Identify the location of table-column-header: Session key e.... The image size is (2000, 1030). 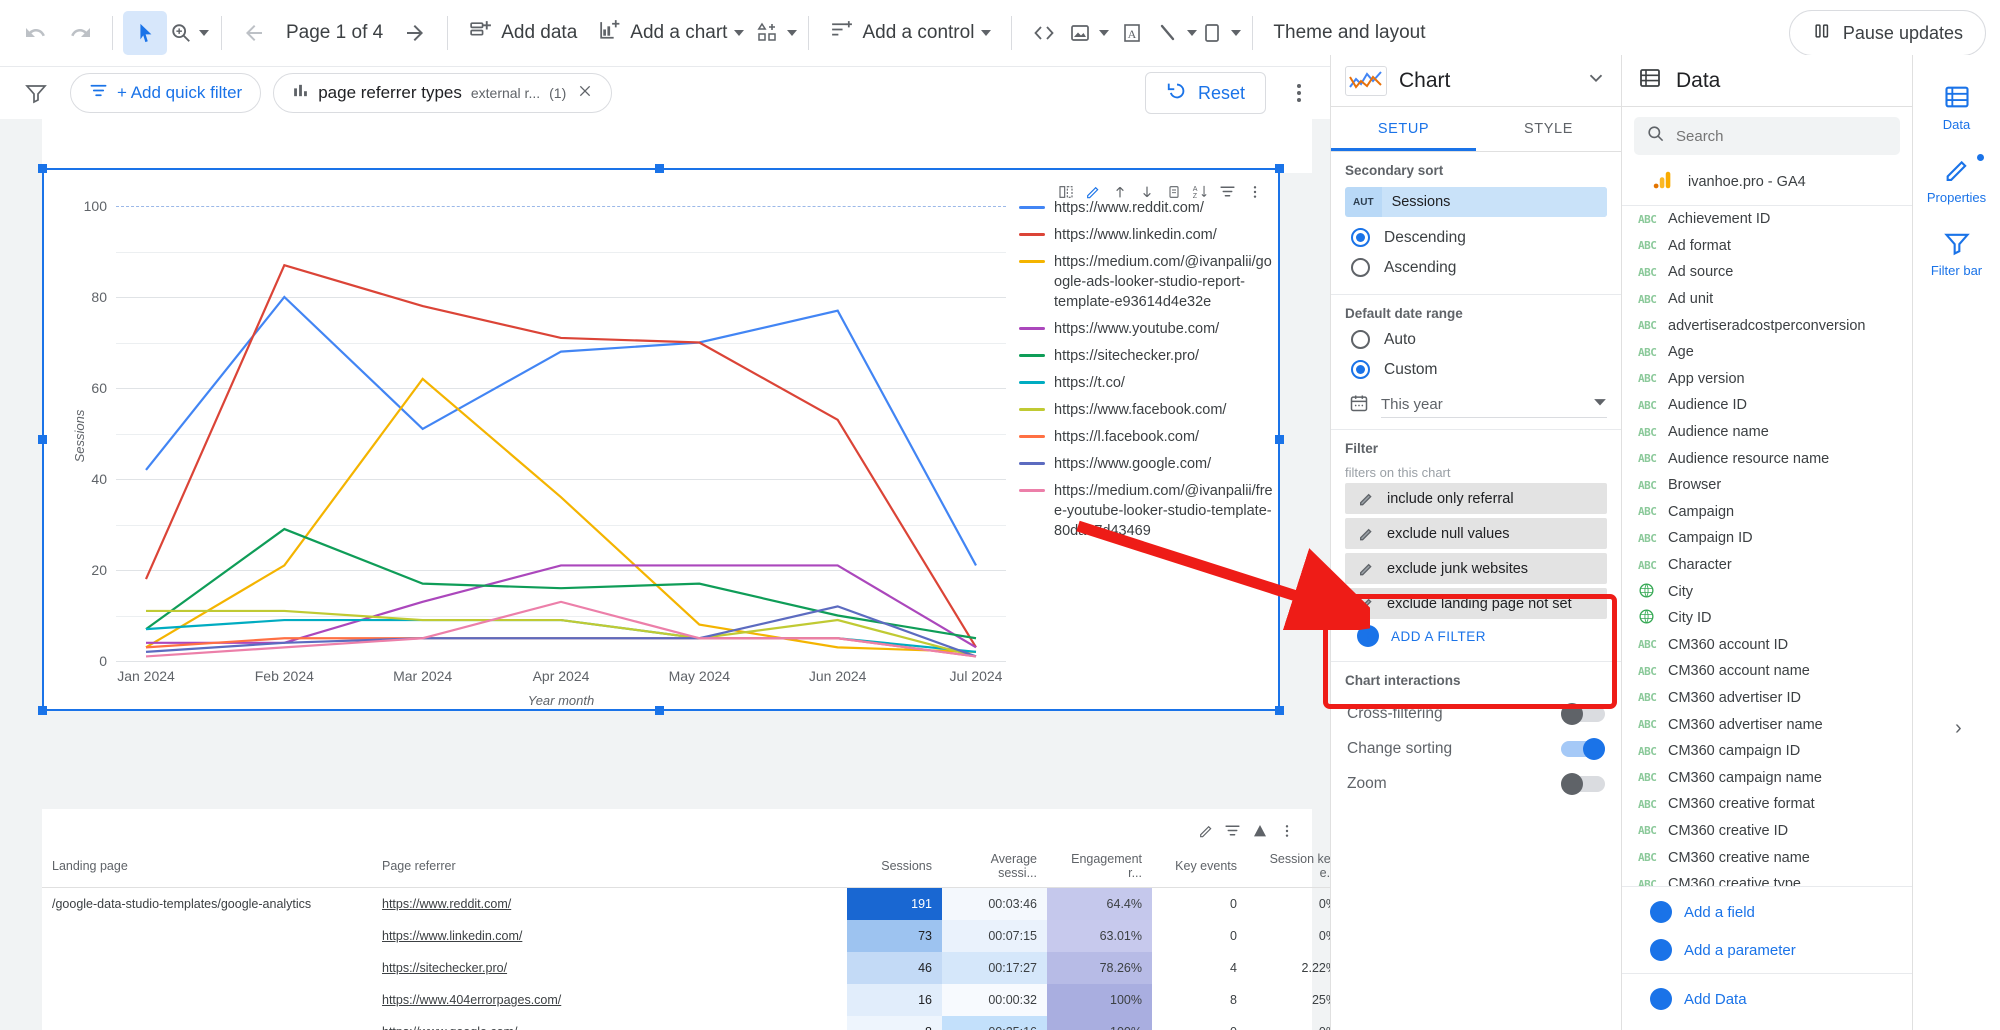
(1288, 866).